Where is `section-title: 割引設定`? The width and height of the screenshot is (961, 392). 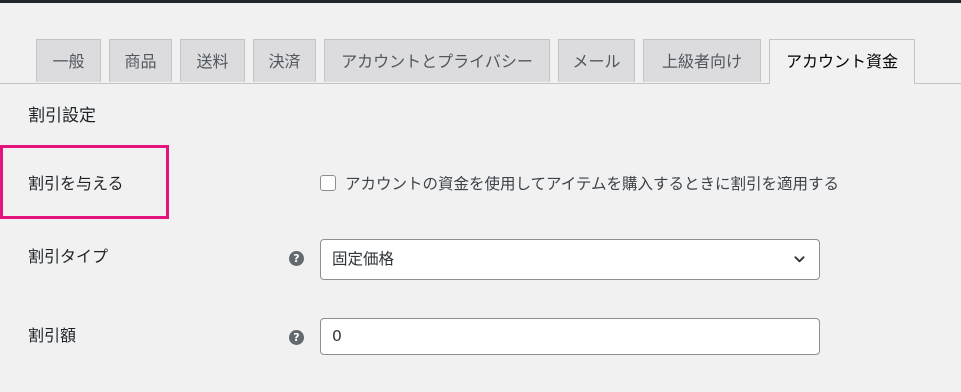
section-title: 割引設定 is located at coordinates (62, 116).